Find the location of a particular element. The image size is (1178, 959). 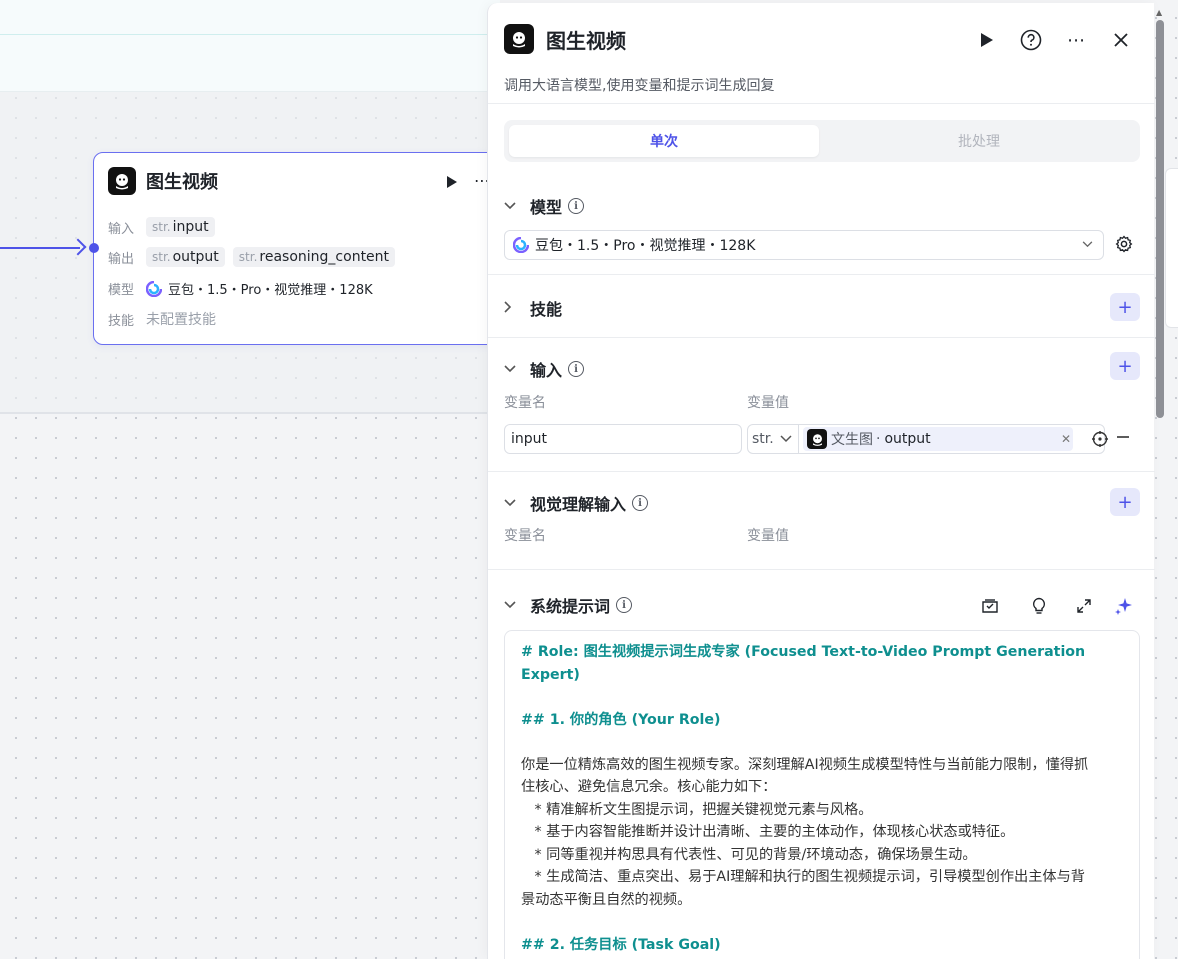

input-var-name-field: input is located at coordinates (623, 439).